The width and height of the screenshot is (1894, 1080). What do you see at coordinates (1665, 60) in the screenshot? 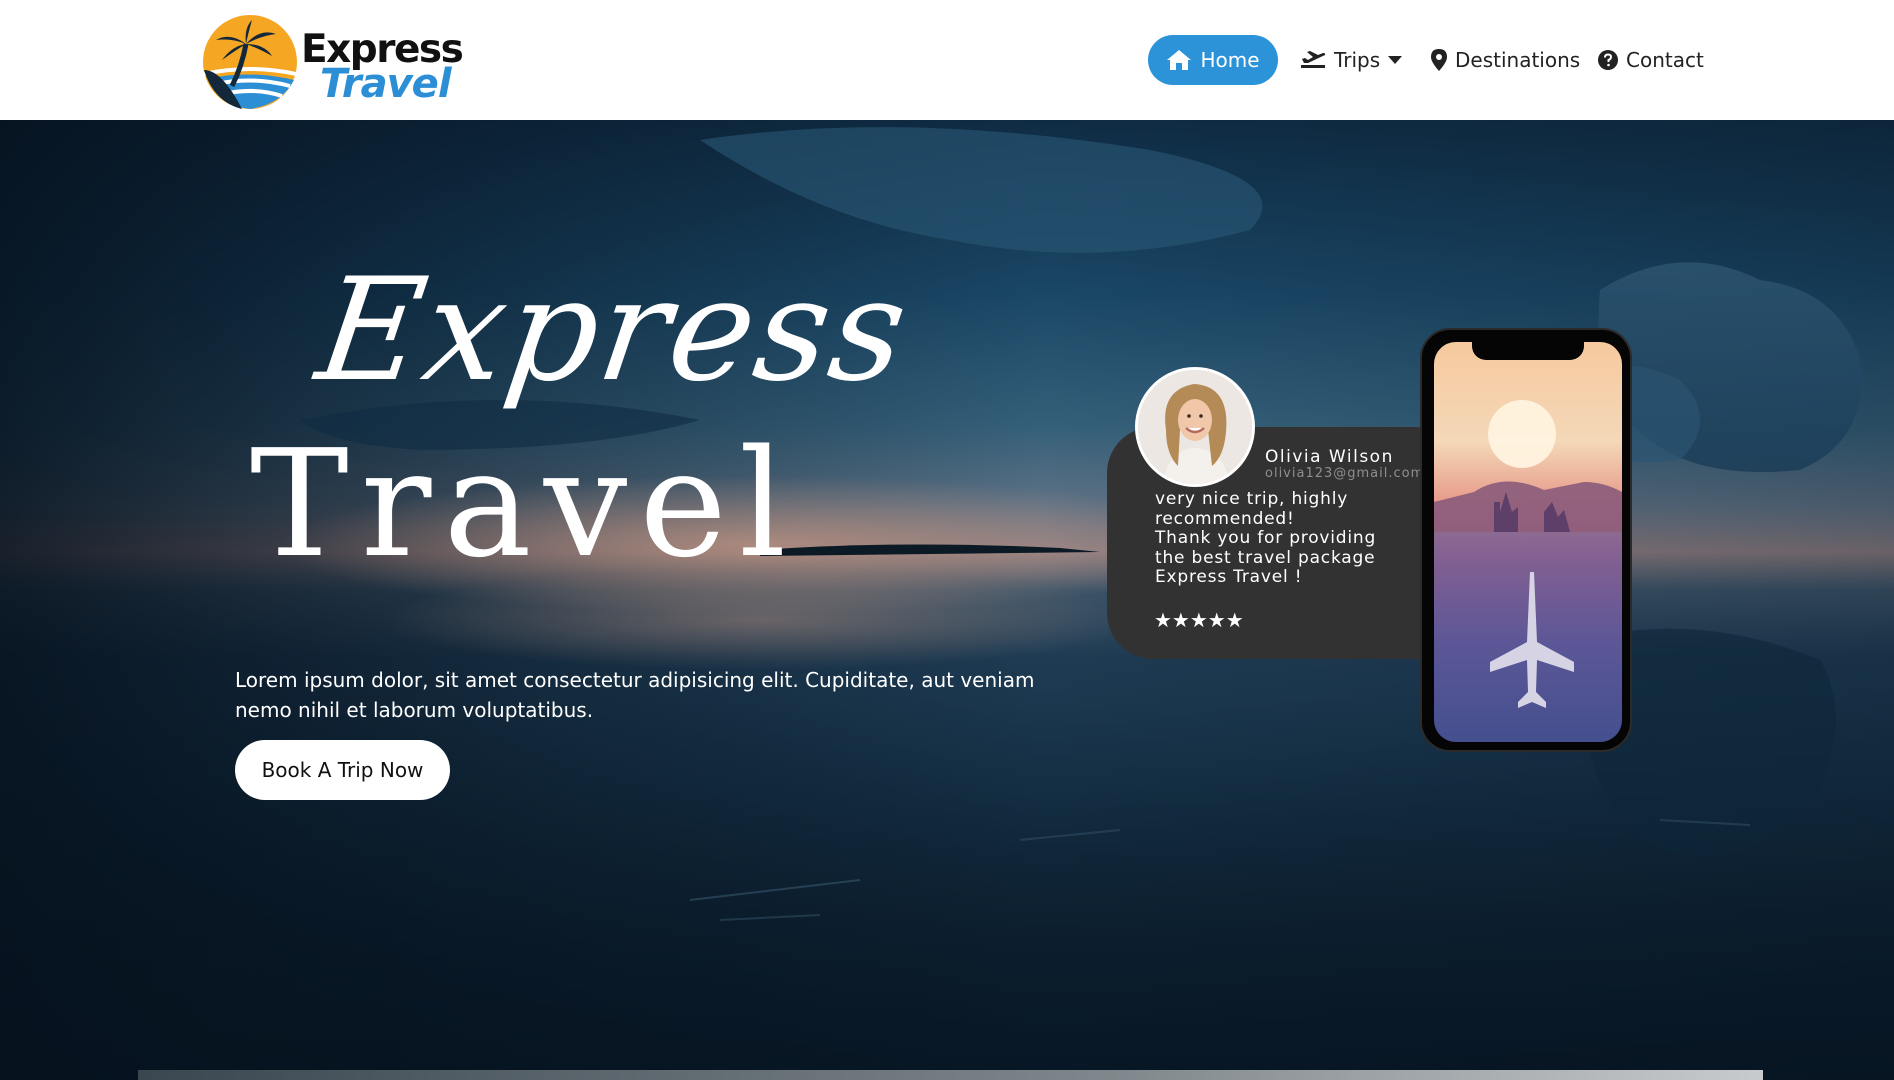
I see `nav-contact-label: Contact` at bounding box center [1665, 60].